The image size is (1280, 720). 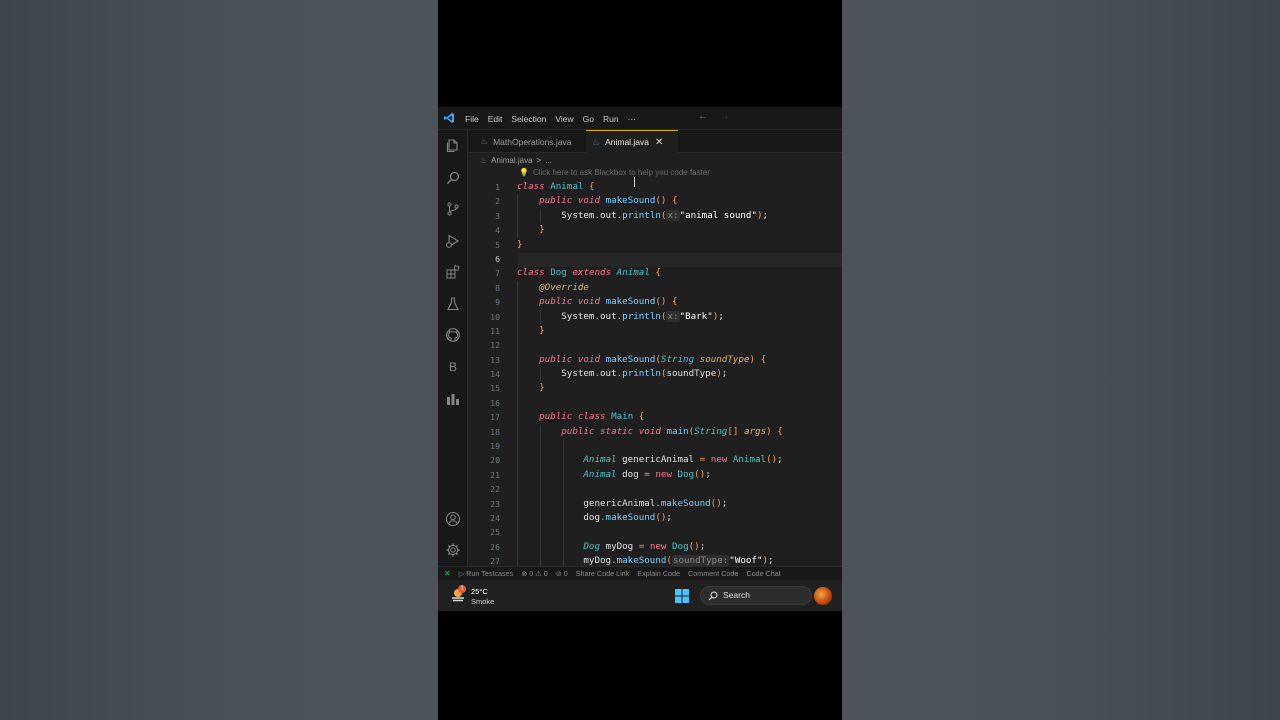 What do you see at coordinates (713, 573) in the screenshot?
I see `comment-code-button: Comment Code` at bounding box center [713, 573].